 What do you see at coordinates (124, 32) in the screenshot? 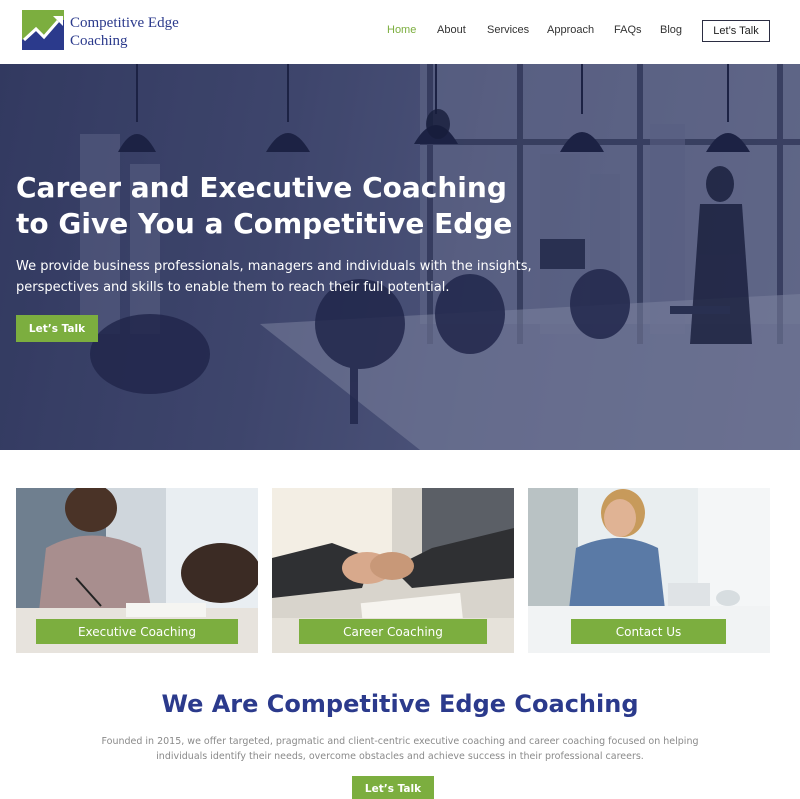
I see `logo-wordmark: Competitive Edge Coaching` at bounding box center [124, 32].